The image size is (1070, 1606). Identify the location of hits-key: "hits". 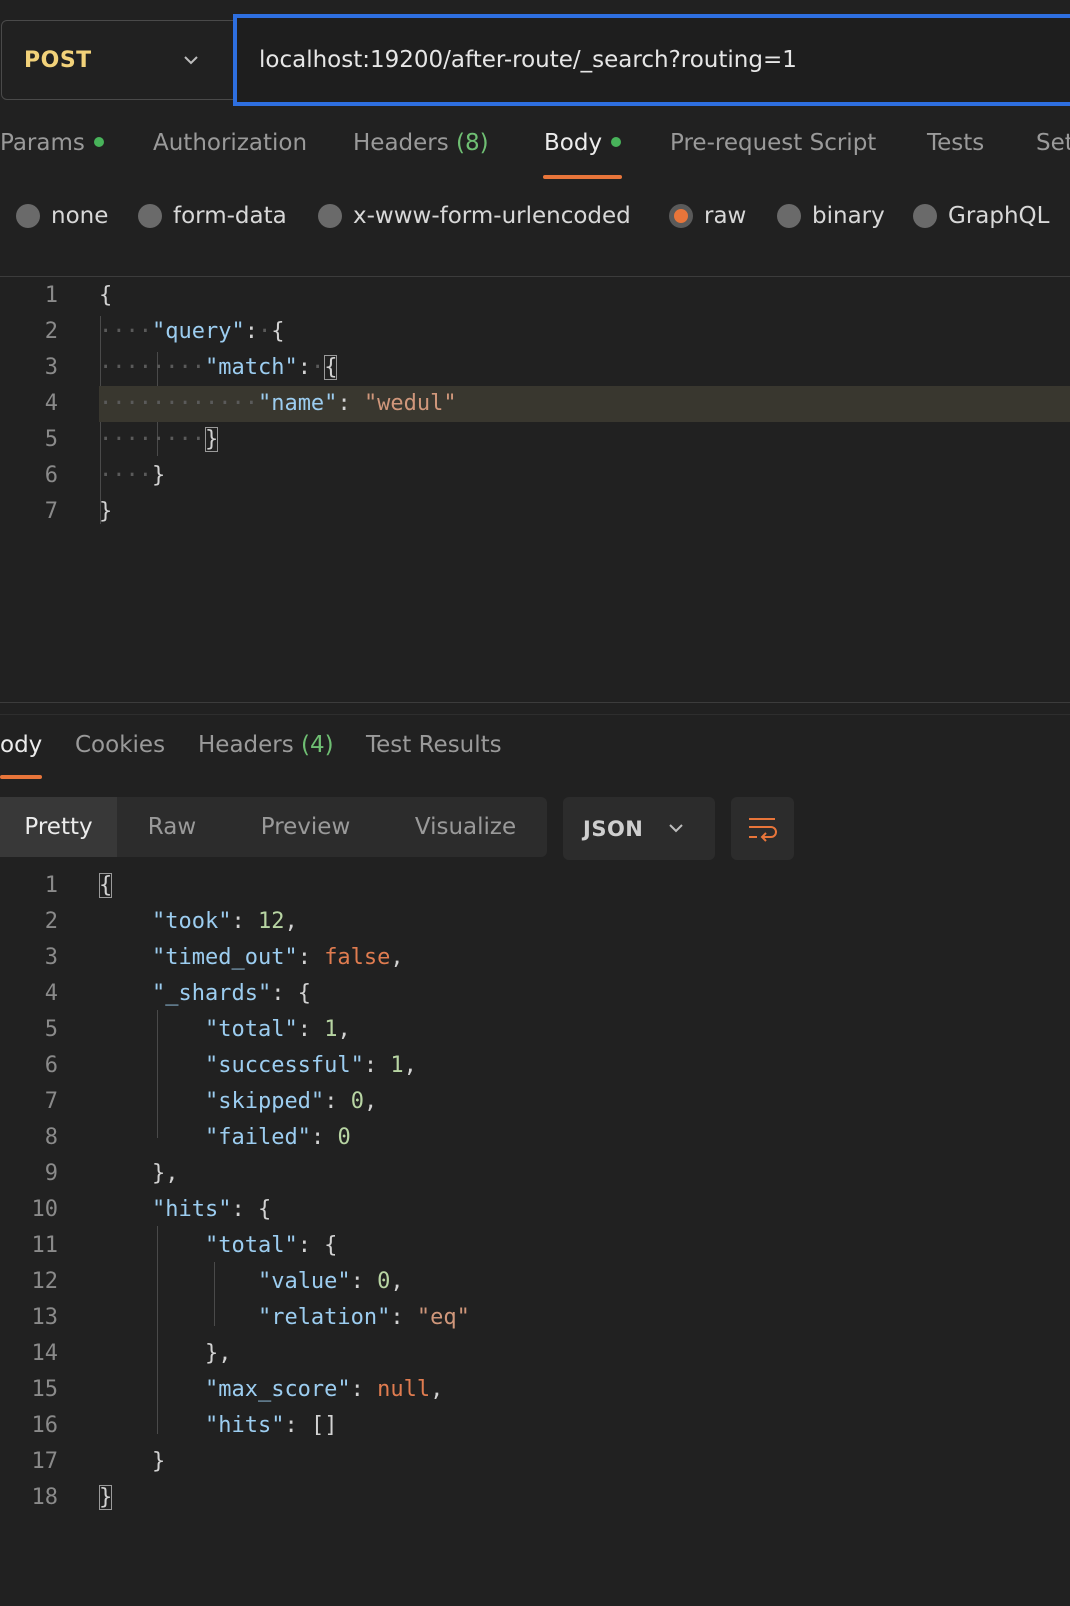
(191, 1209).